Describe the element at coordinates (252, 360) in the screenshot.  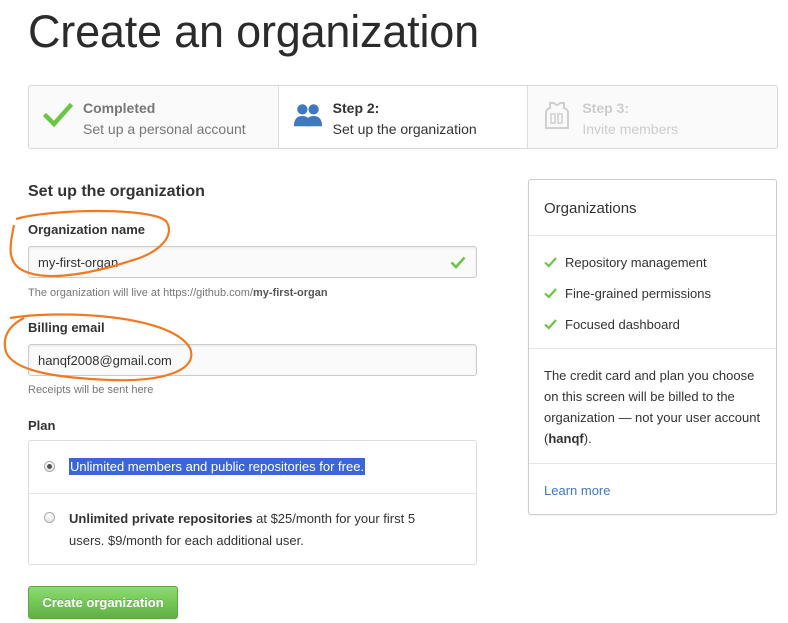
I see `billing-email-input: hanqf2008@gmail.com` at that location.